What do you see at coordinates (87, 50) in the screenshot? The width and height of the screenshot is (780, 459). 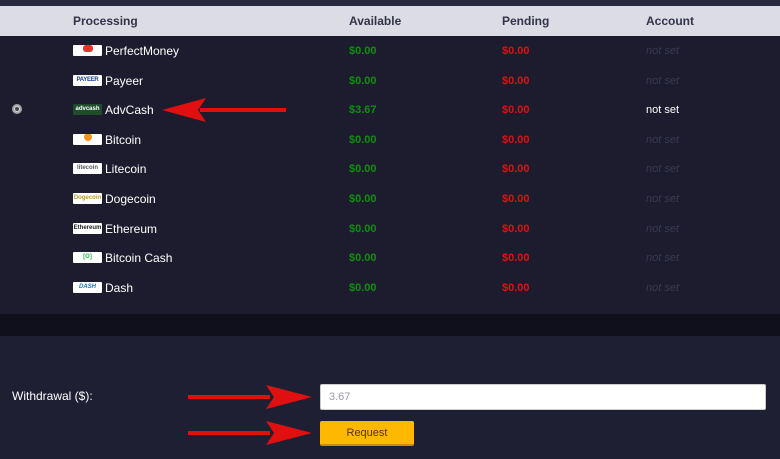 I see `perfectmoney-logo-icon` at bounding box center [87, 50].